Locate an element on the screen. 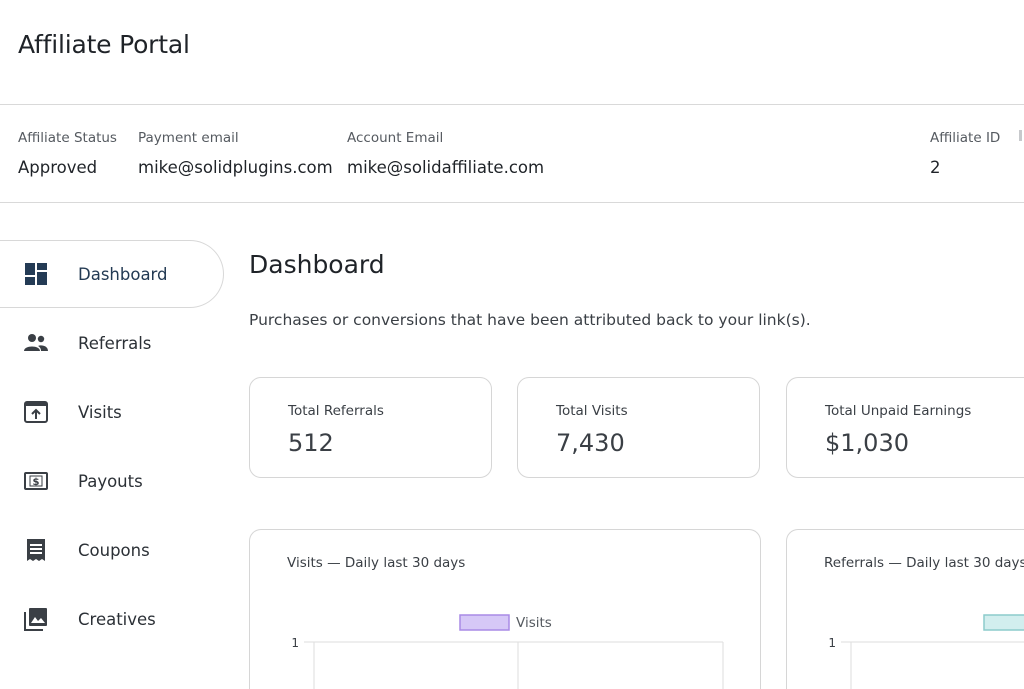  stat-label: Total Referrals is located at coordinates (336, 411).